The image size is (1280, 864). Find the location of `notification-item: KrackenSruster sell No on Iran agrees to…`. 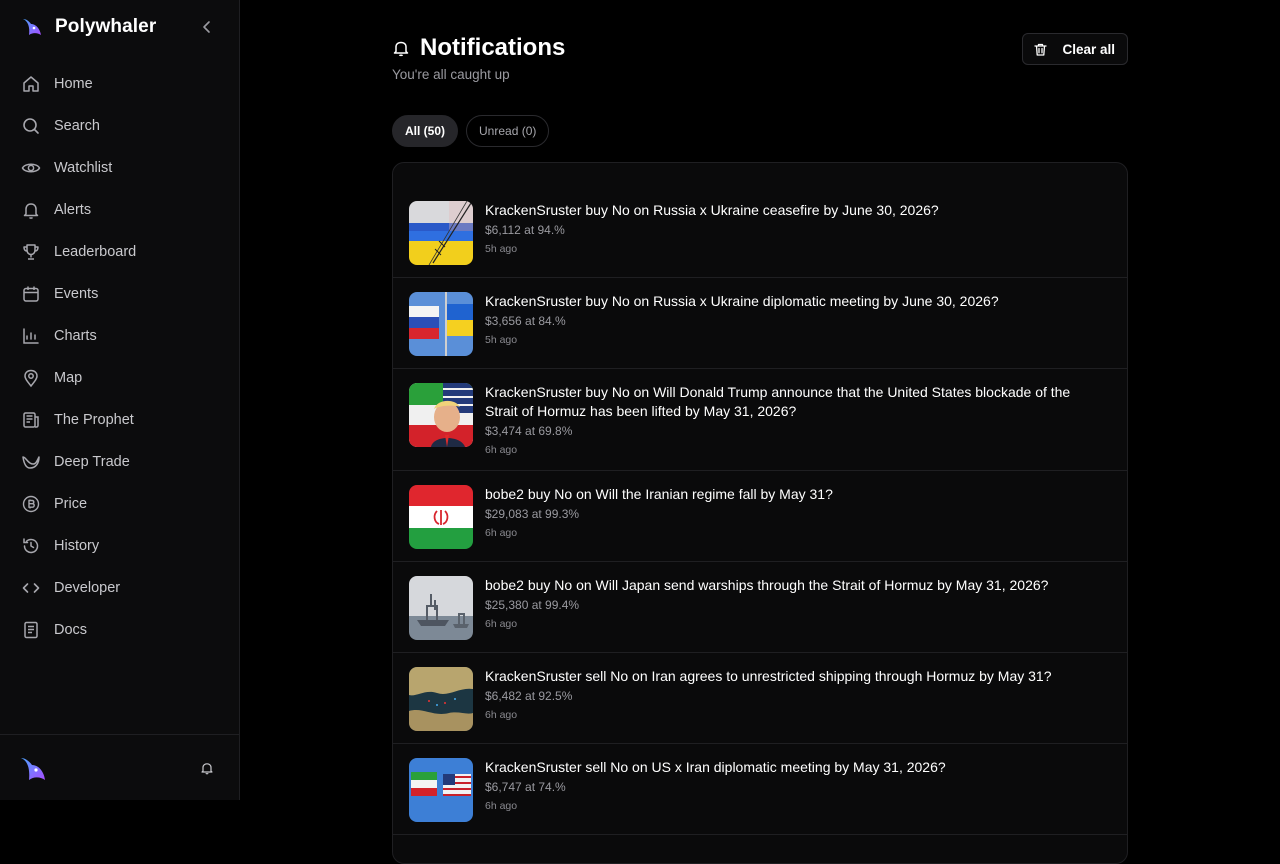

notification-item: KrackenSruster sell No on Iran agrees to… is located at coordinates (760, 698).